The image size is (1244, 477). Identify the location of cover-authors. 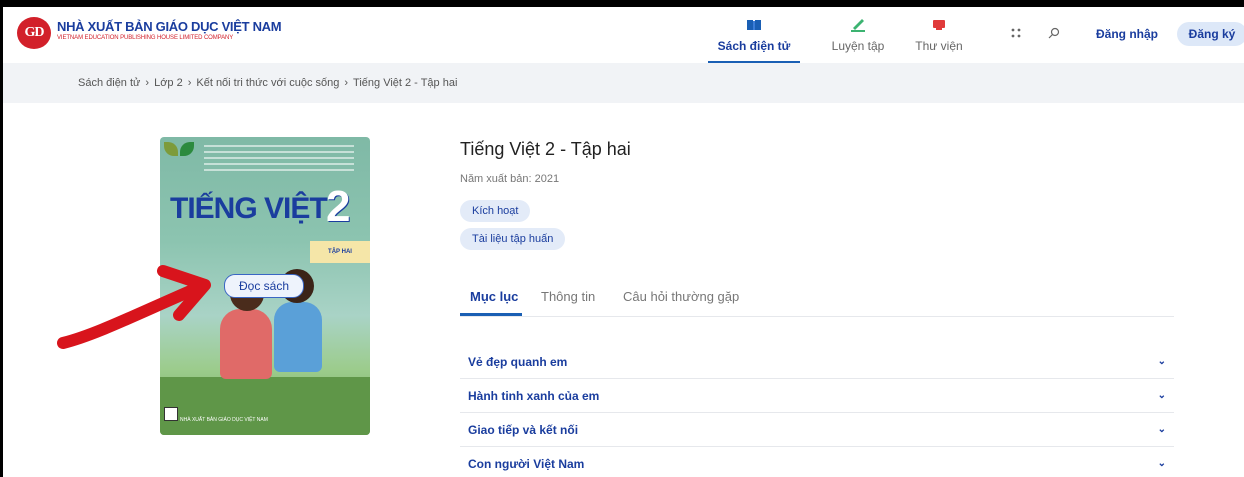
(279, 160).